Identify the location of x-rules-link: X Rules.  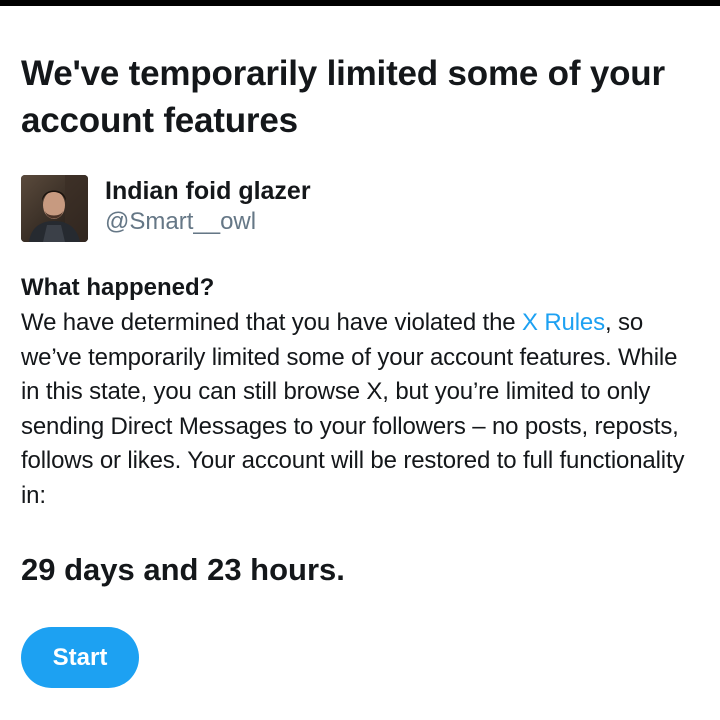
(563, 322).